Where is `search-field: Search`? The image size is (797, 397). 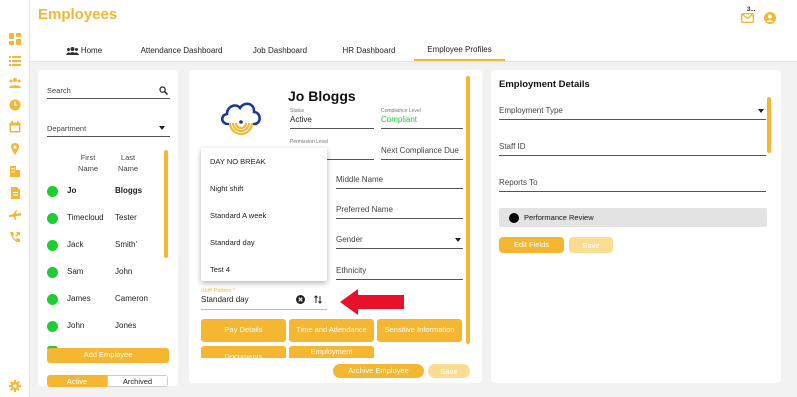 search-field: Search is located at coordinates (108, 92).